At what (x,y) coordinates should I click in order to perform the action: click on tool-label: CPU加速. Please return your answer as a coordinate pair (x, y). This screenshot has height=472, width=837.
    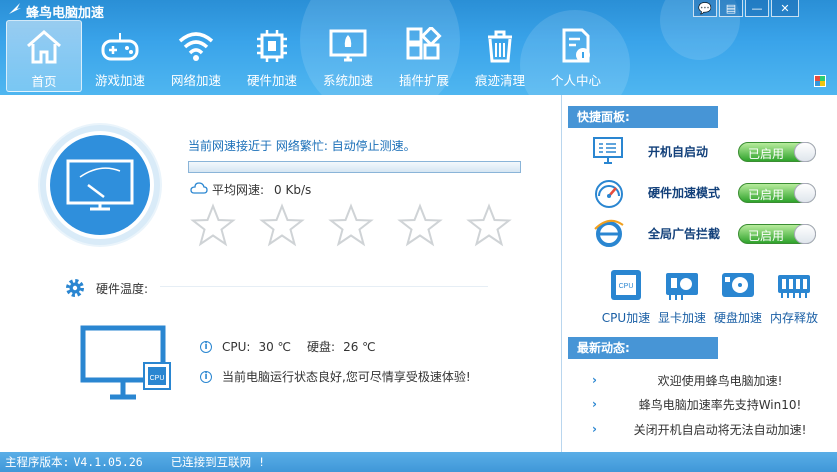
    Looking at the image, I should click on (626, 318).